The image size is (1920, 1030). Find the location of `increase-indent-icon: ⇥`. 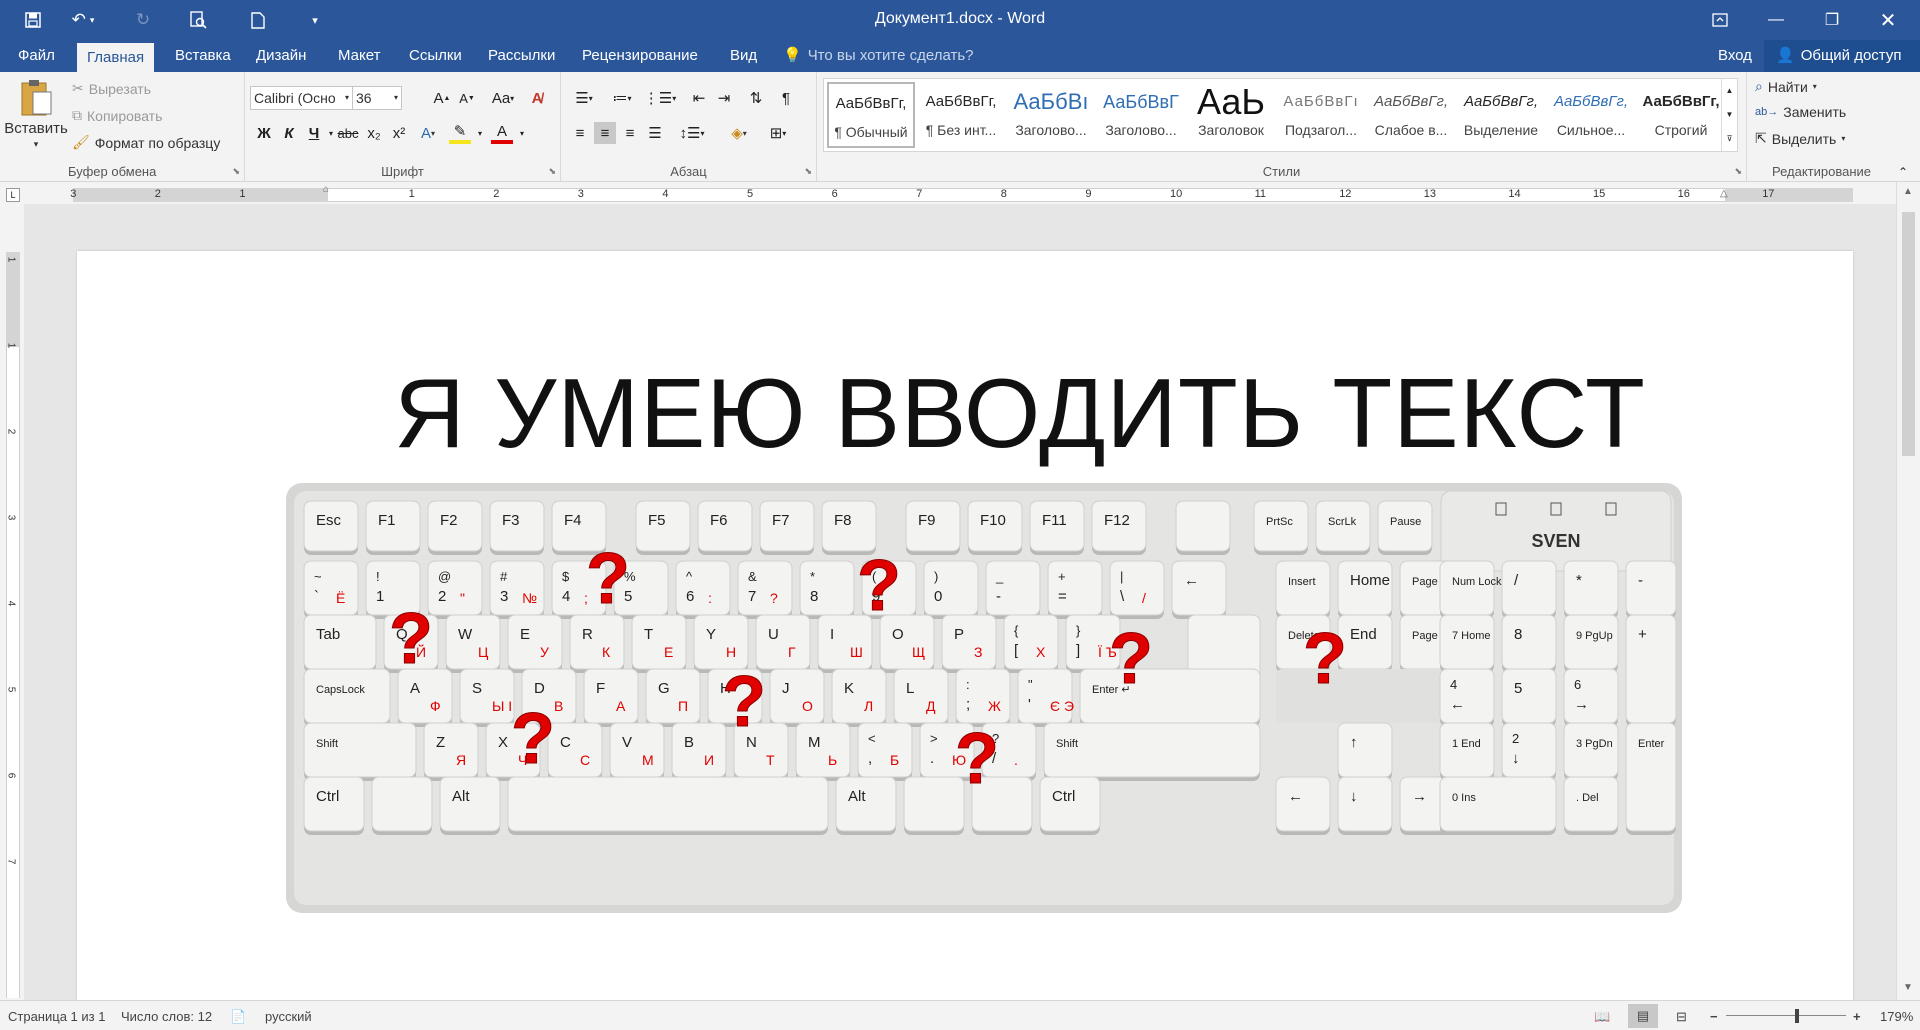

increase-indent-icon: ⇥ is located at coordinates (724, 98).